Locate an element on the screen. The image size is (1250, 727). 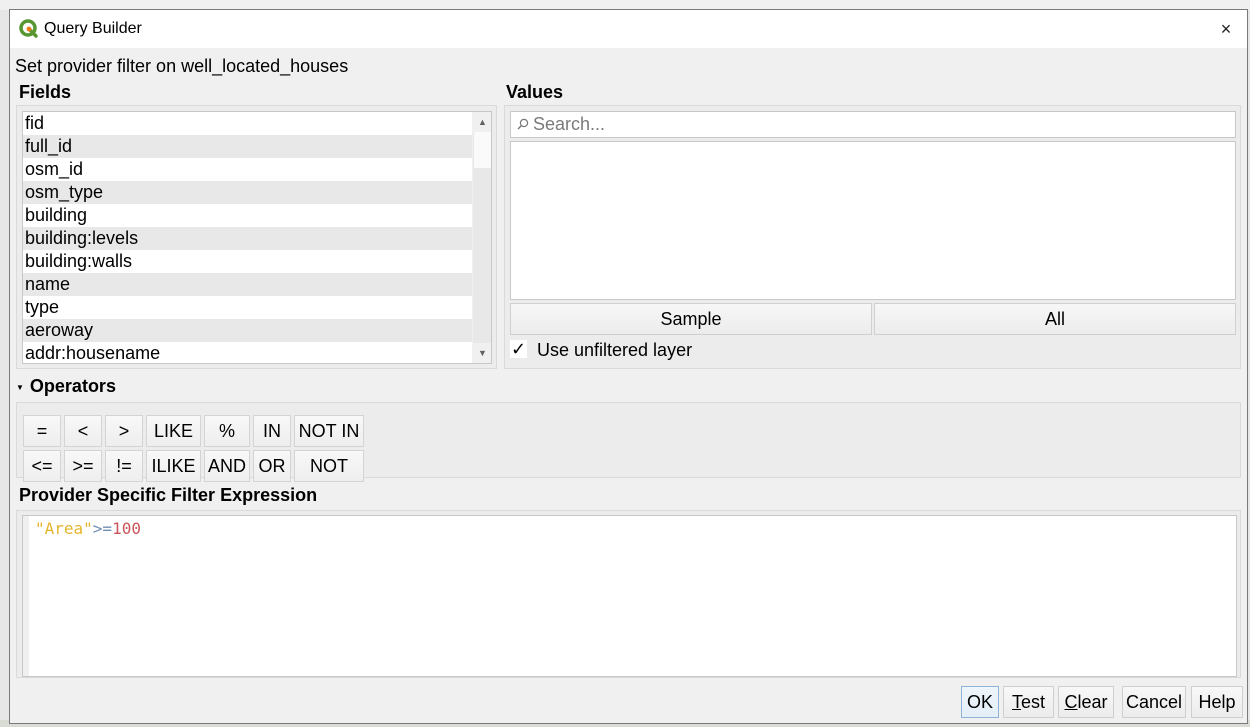
ok-button: OK is located at coordinates (980, 702).